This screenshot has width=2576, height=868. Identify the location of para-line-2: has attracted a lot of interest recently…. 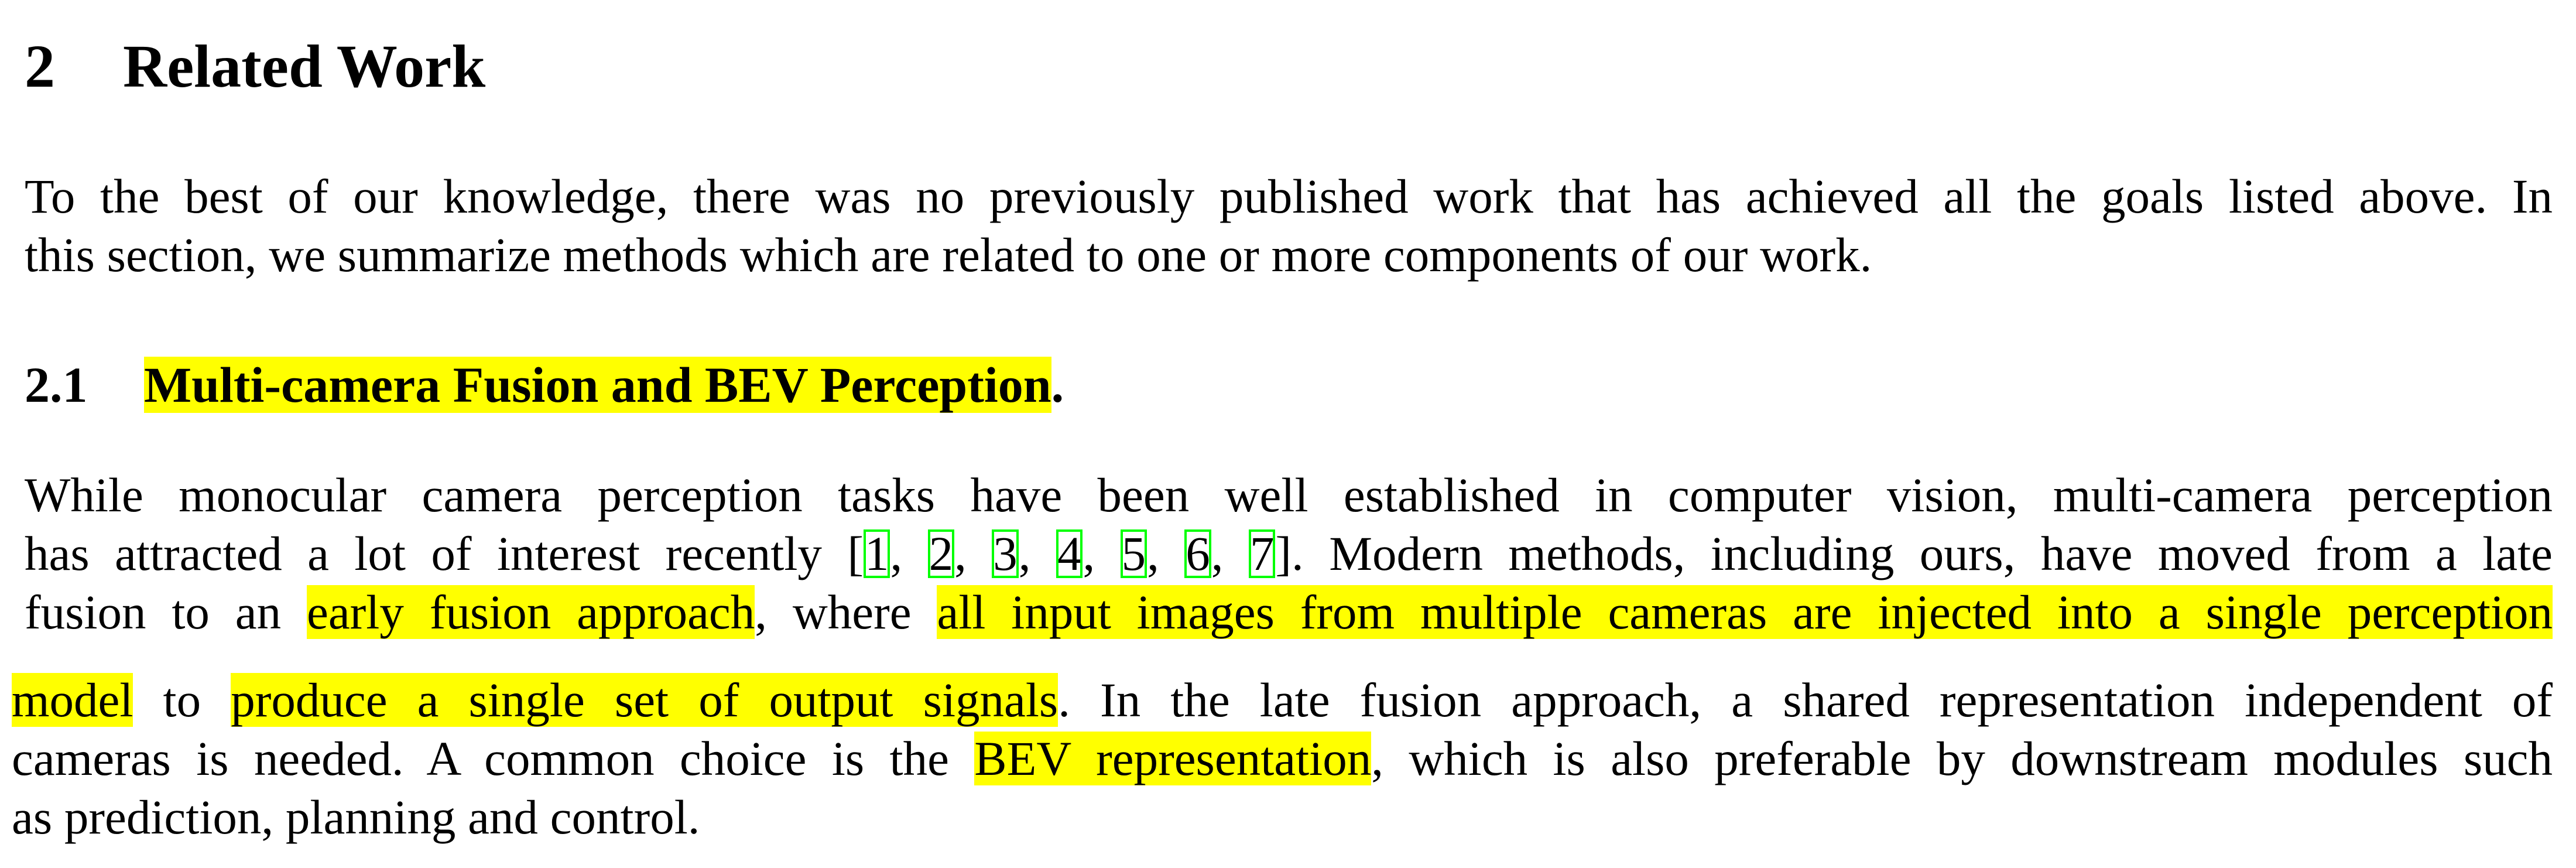
(1289, 553).